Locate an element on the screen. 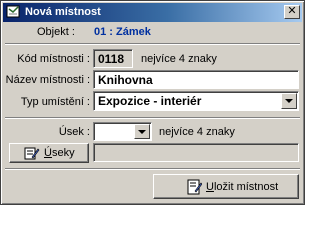 Image resolution: width=320 pixels, height=240 pixels. object-label: Objekt : is located at coordinates (56, 32).